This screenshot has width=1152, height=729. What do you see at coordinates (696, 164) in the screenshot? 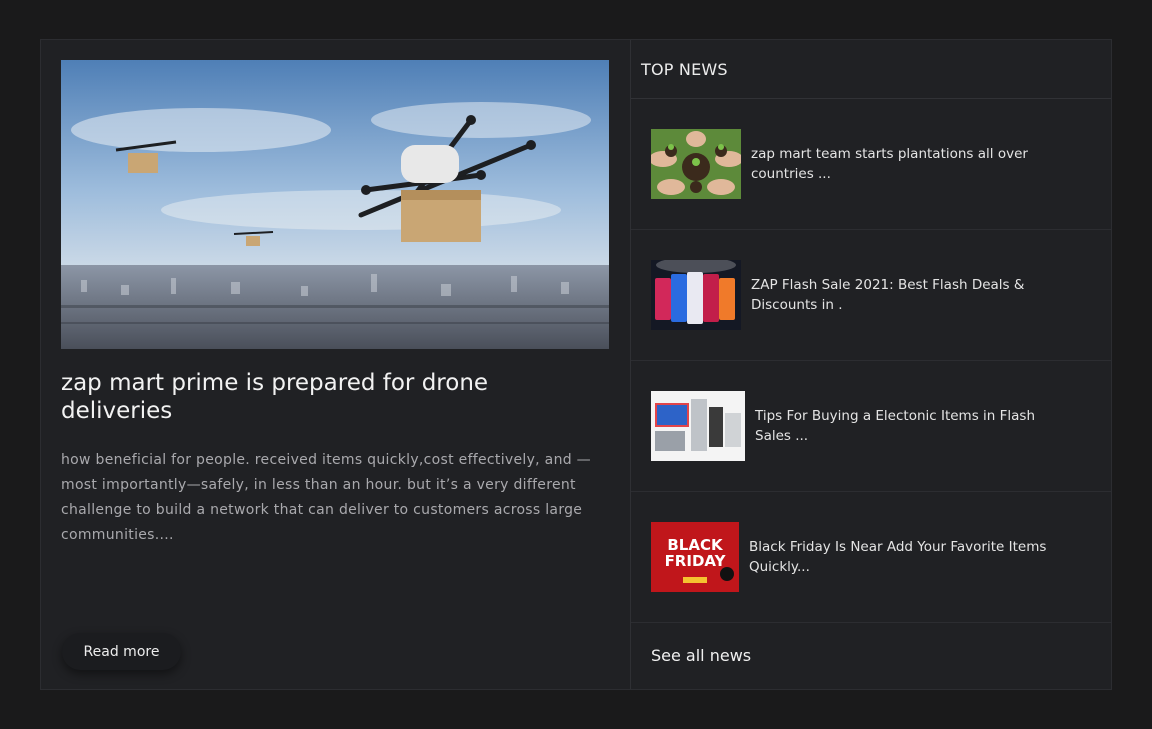
I see `plant-hands-thumbnail` at bounding box center [696, 164].